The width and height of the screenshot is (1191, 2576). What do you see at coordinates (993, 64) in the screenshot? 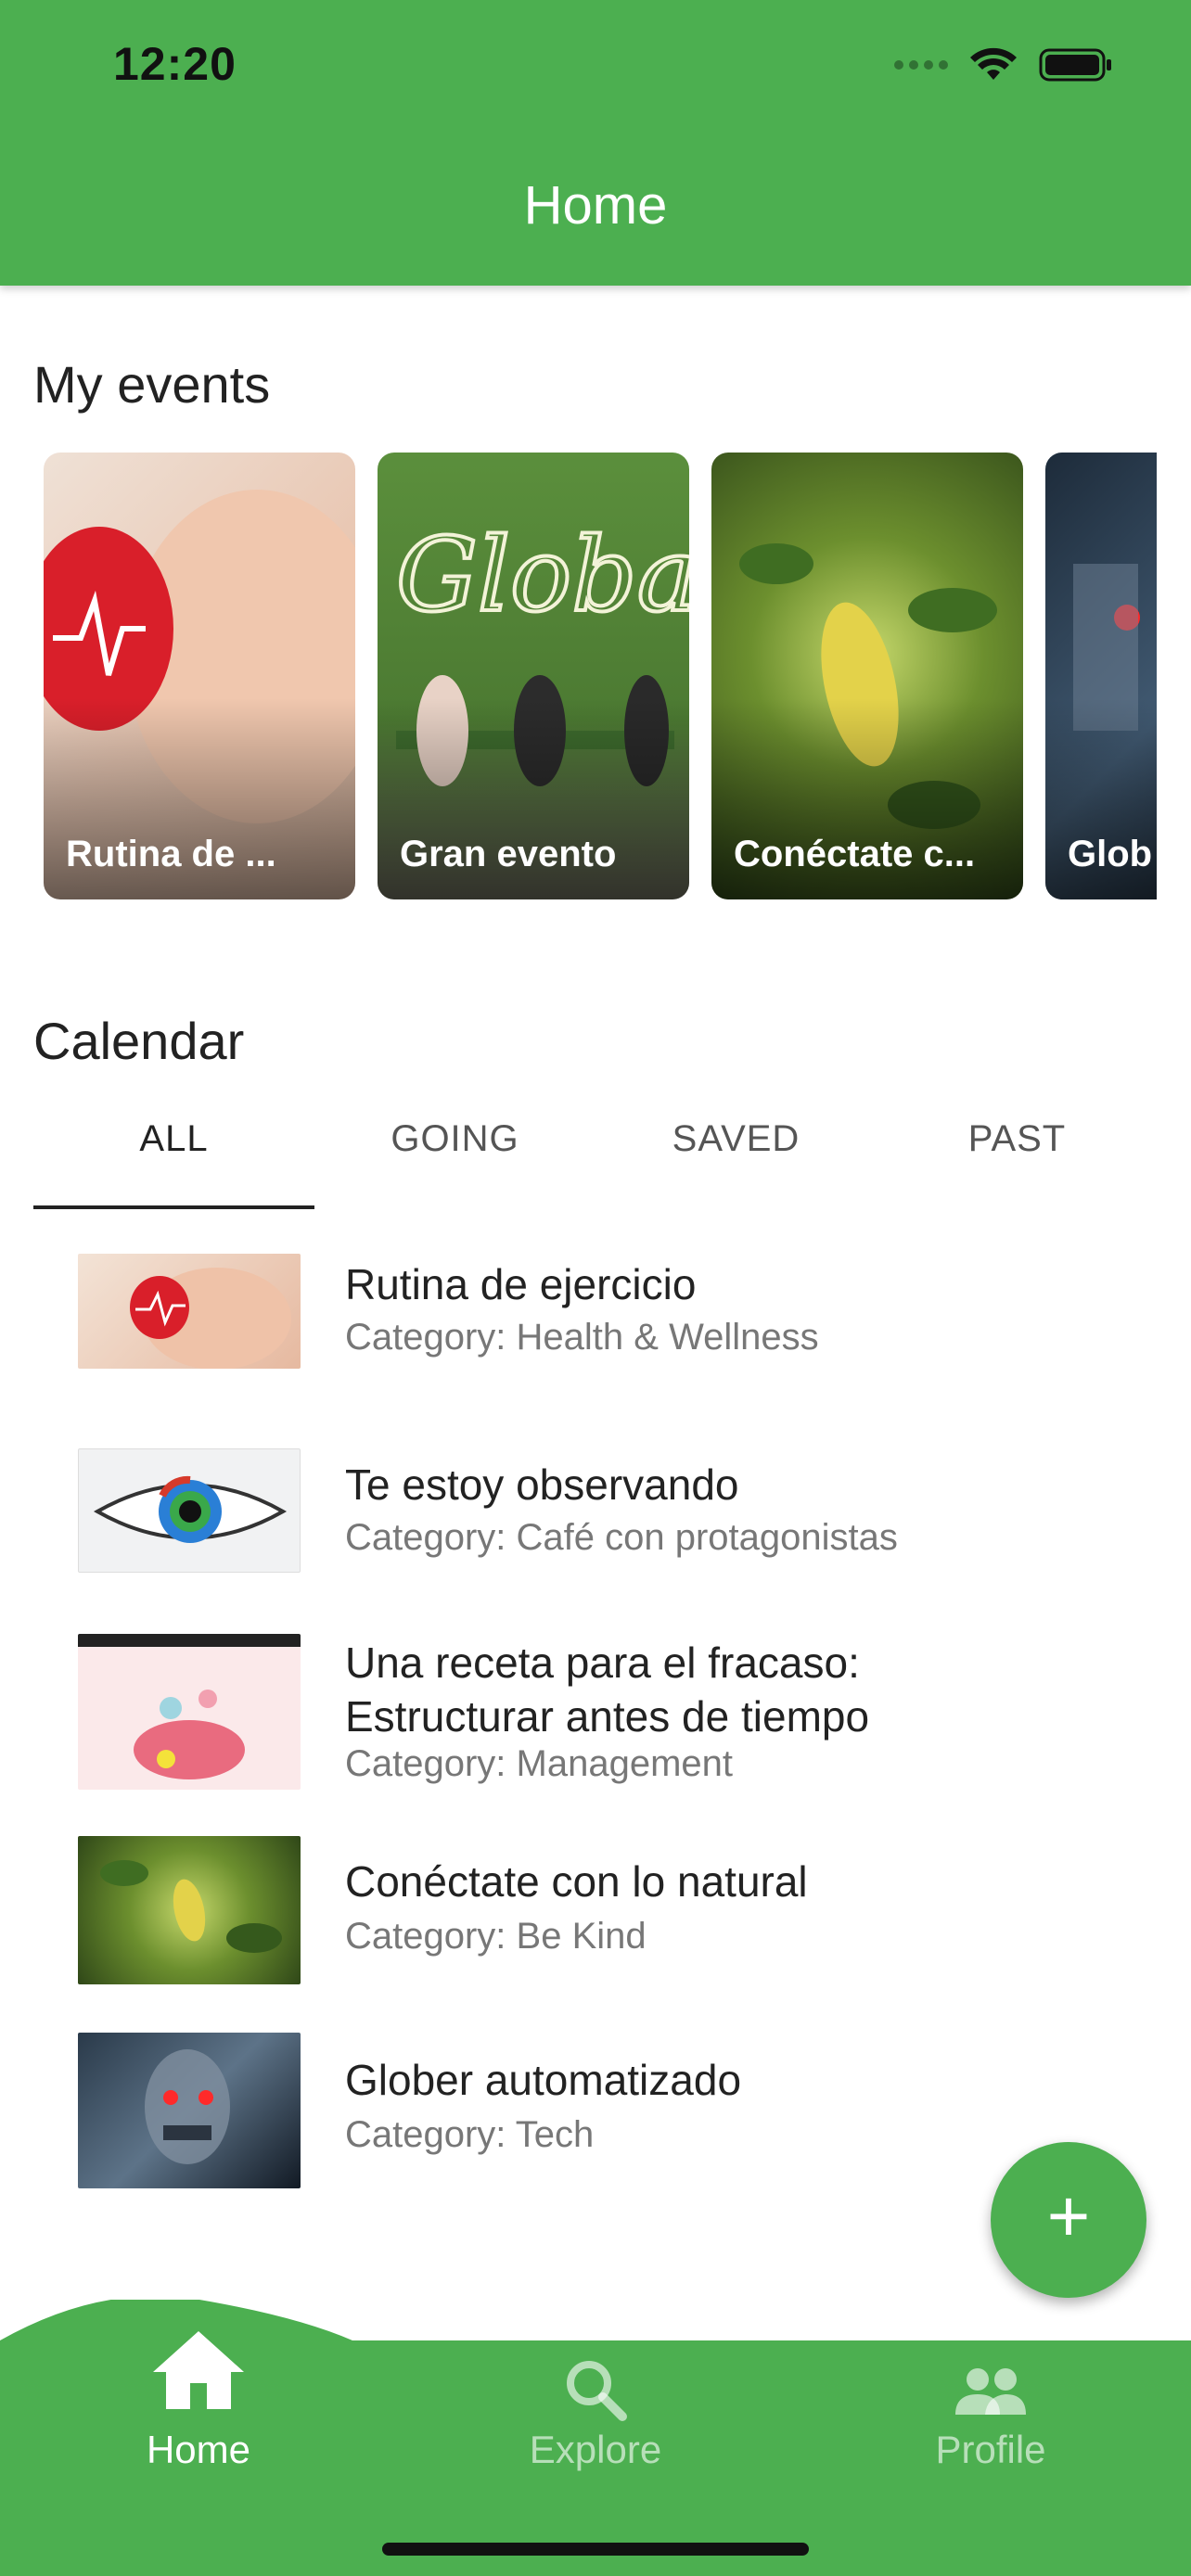
I see `wifi-icon` at bounding box center [993, 64].